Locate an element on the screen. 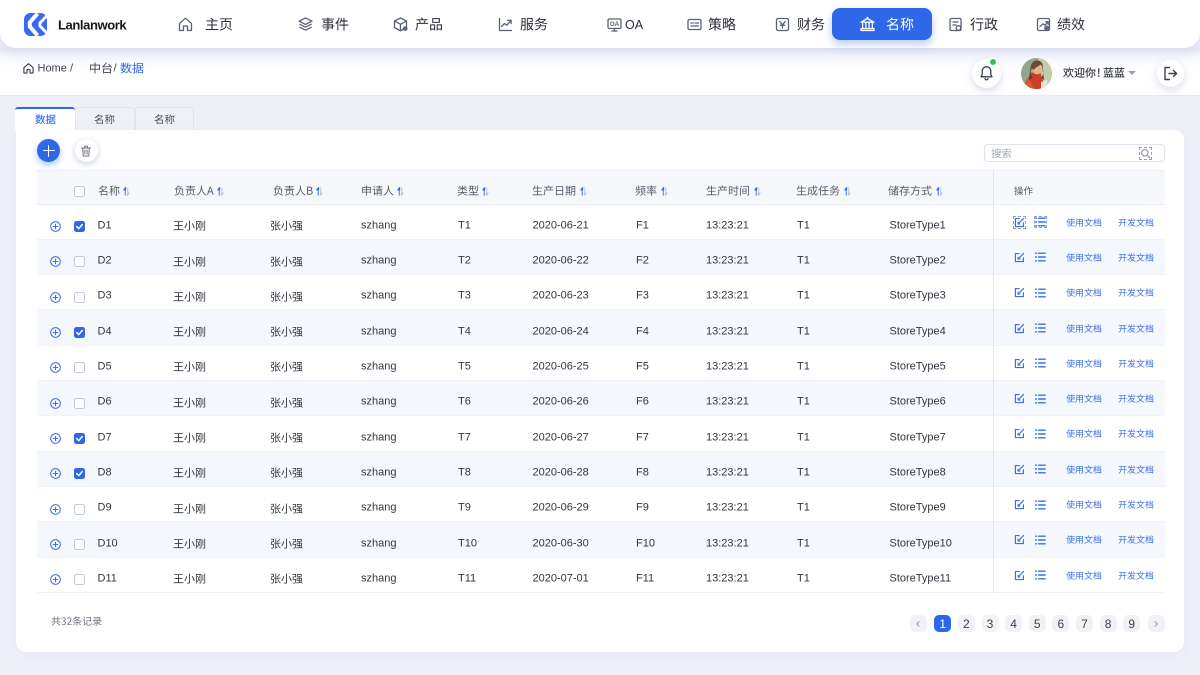 This screenshot has height=675, width=1200. svg-text: OA is located at coordinates (615, 24).